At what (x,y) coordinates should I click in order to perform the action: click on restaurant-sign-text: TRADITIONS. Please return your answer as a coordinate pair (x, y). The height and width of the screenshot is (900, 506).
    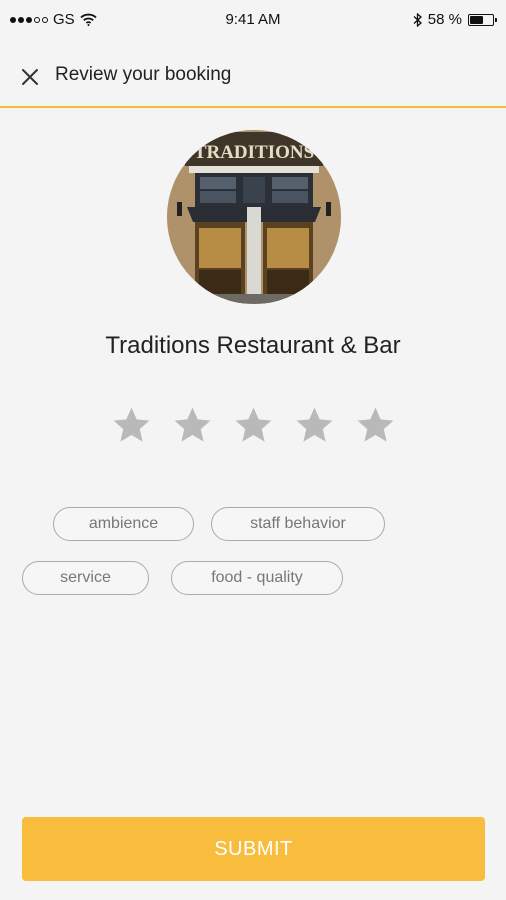
    Looking at the image, I should click on (254, 152).